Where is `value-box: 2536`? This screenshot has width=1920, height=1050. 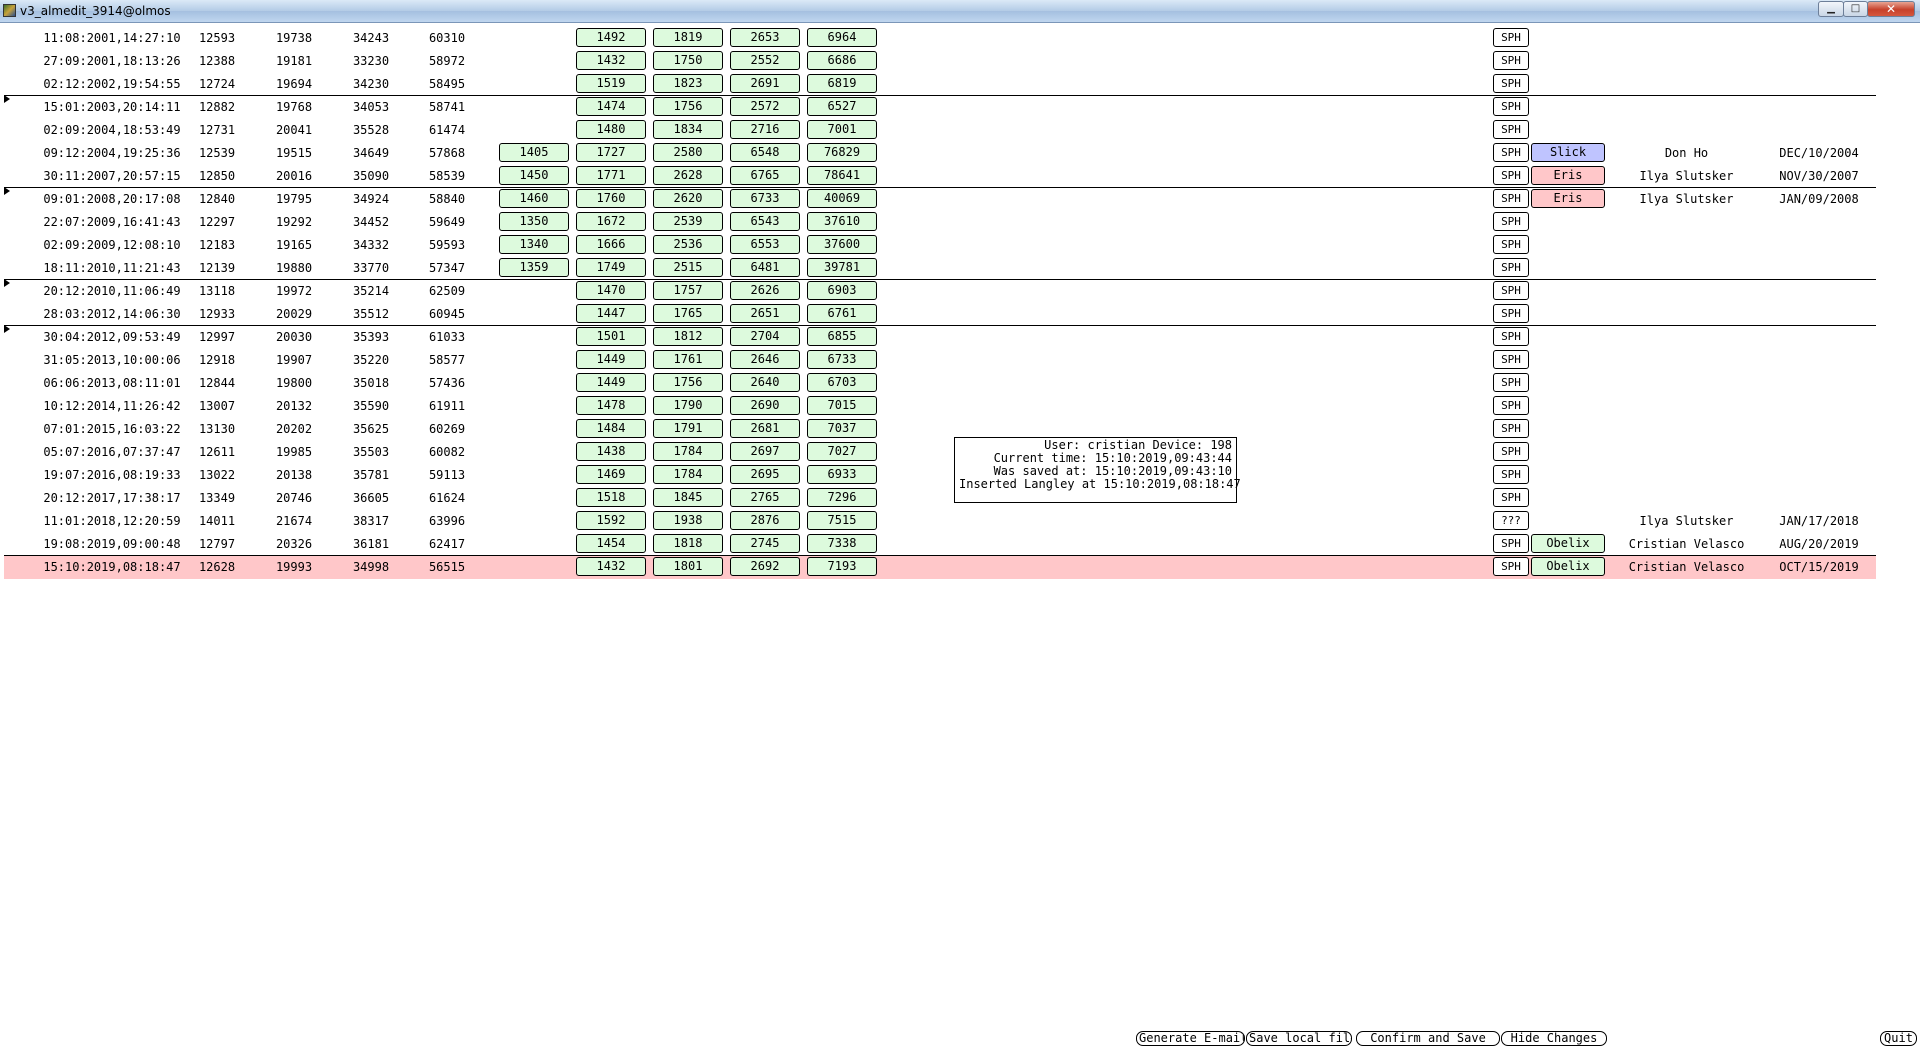
value-box: 2536 is located at coordinates (688, 244).